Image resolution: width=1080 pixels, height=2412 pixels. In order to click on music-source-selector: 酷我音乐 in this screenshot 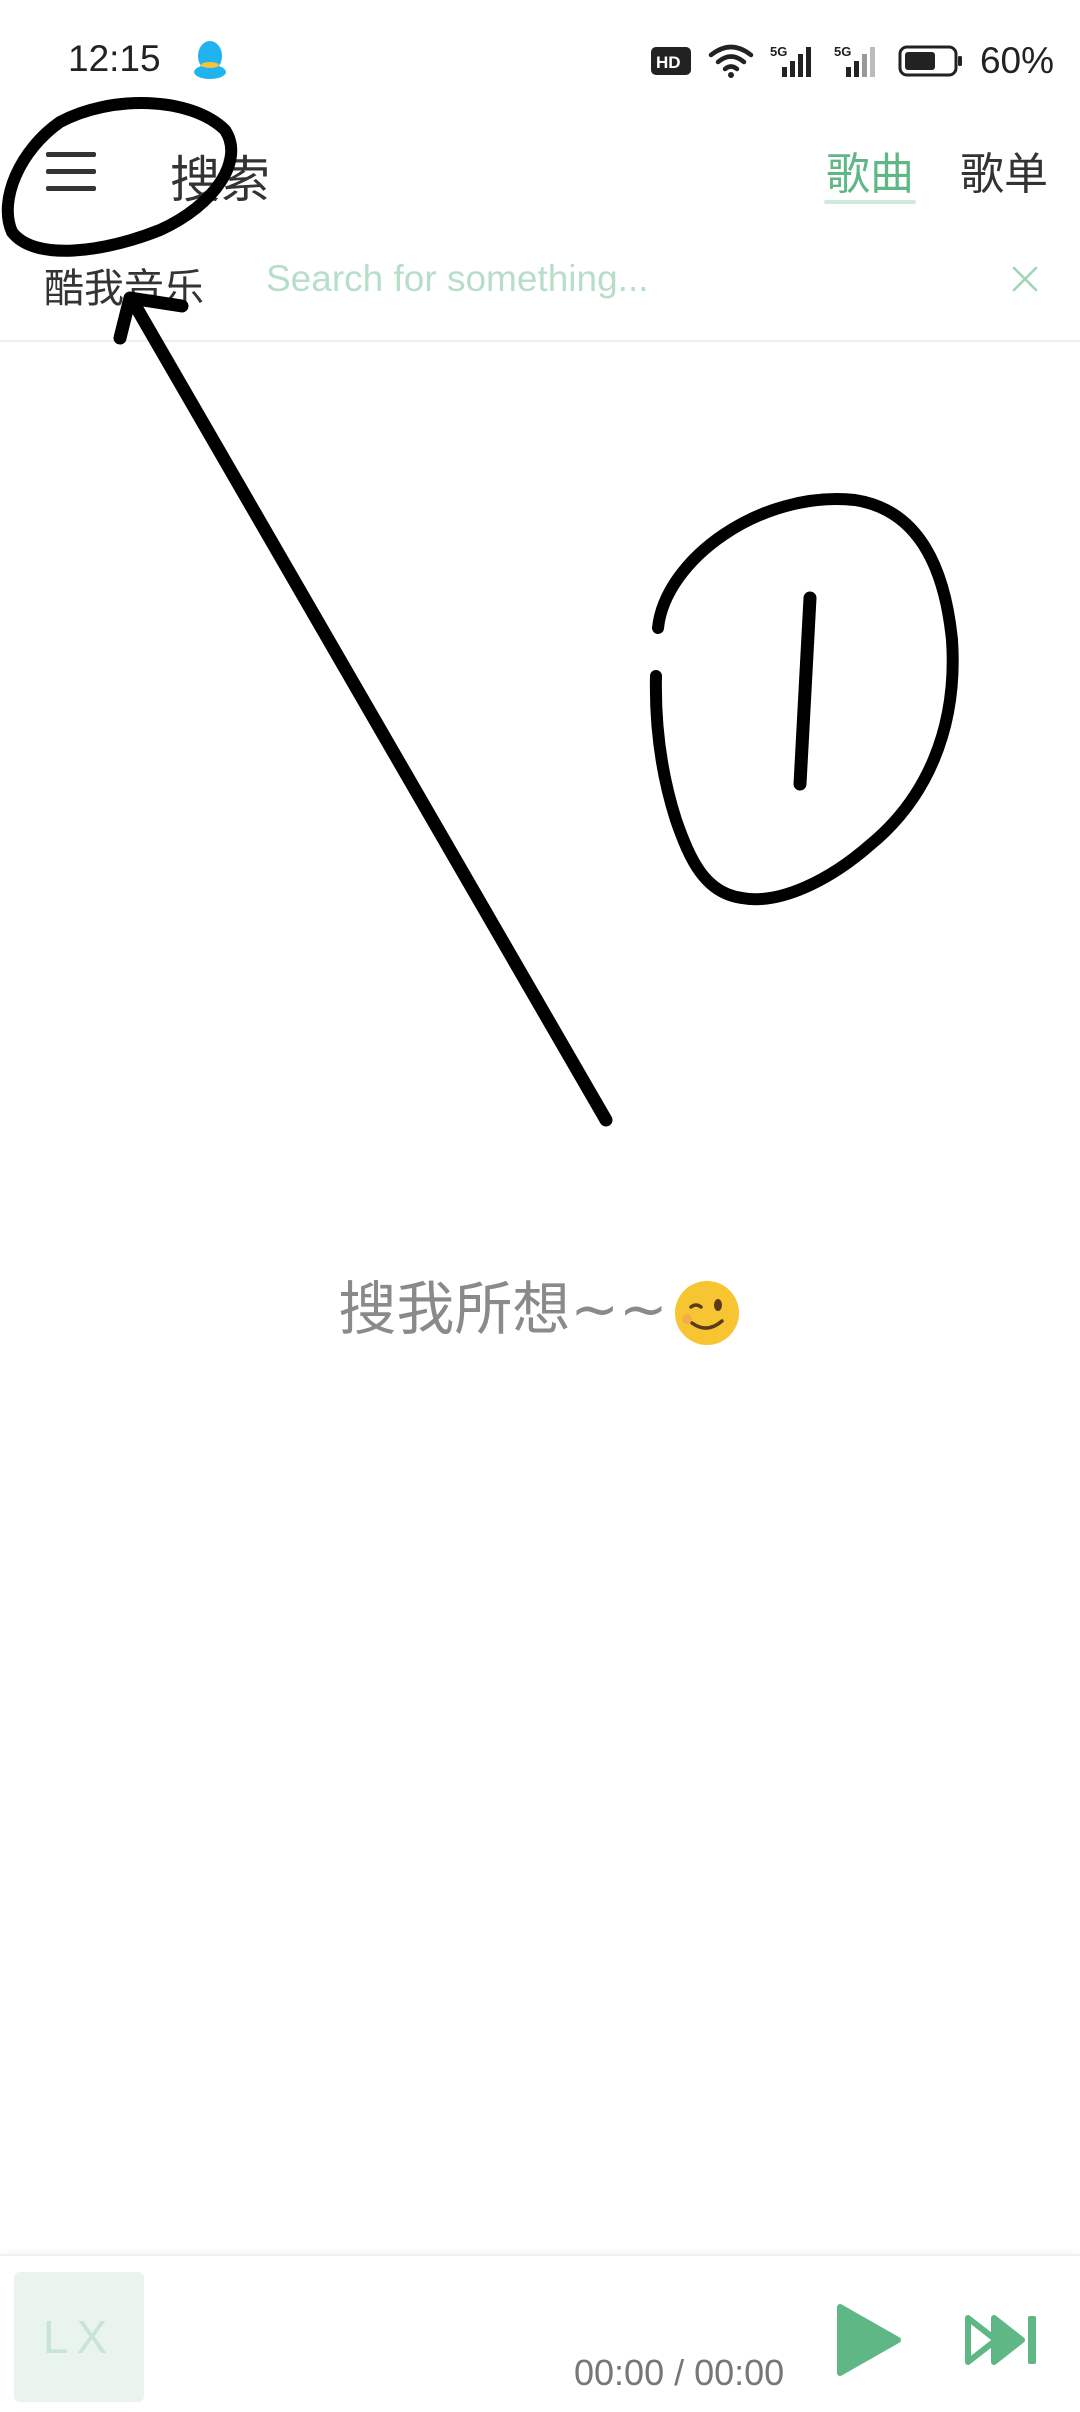, I will do `click(124, 285)`.